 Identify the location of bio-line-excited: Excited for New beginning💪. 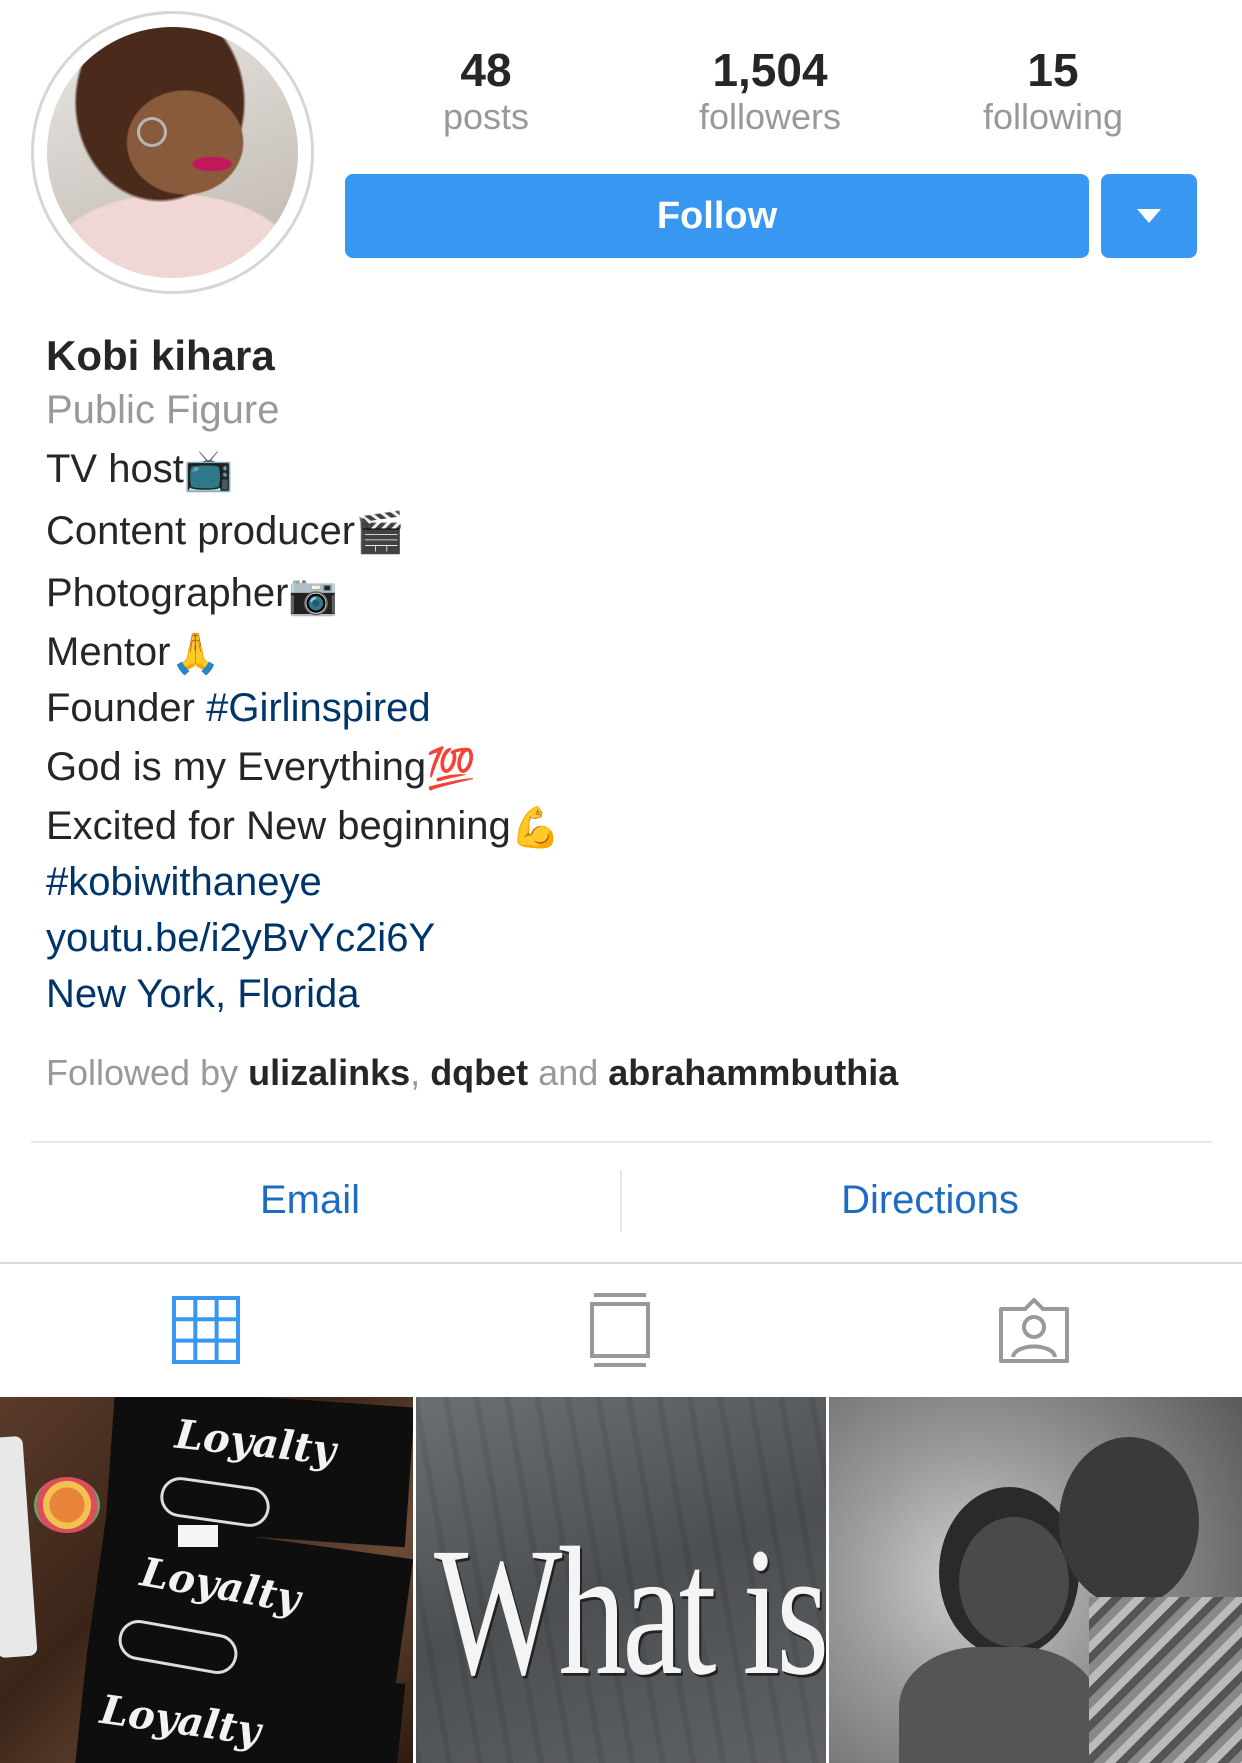
(626, 826).